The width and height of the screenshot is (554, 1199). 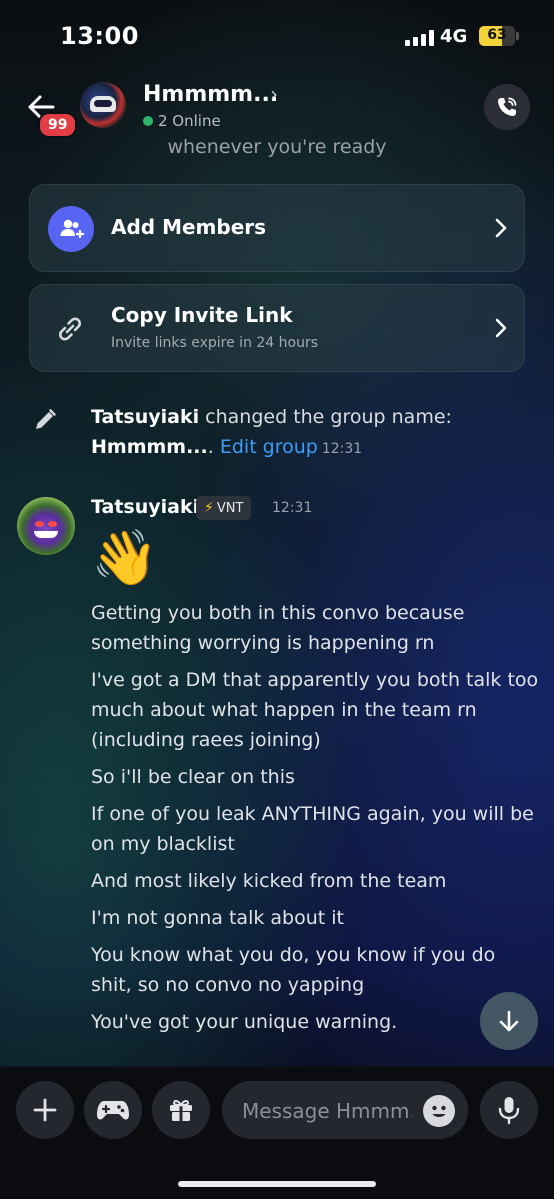 I want to click on emoji-button, so click(x=439, y=1111).